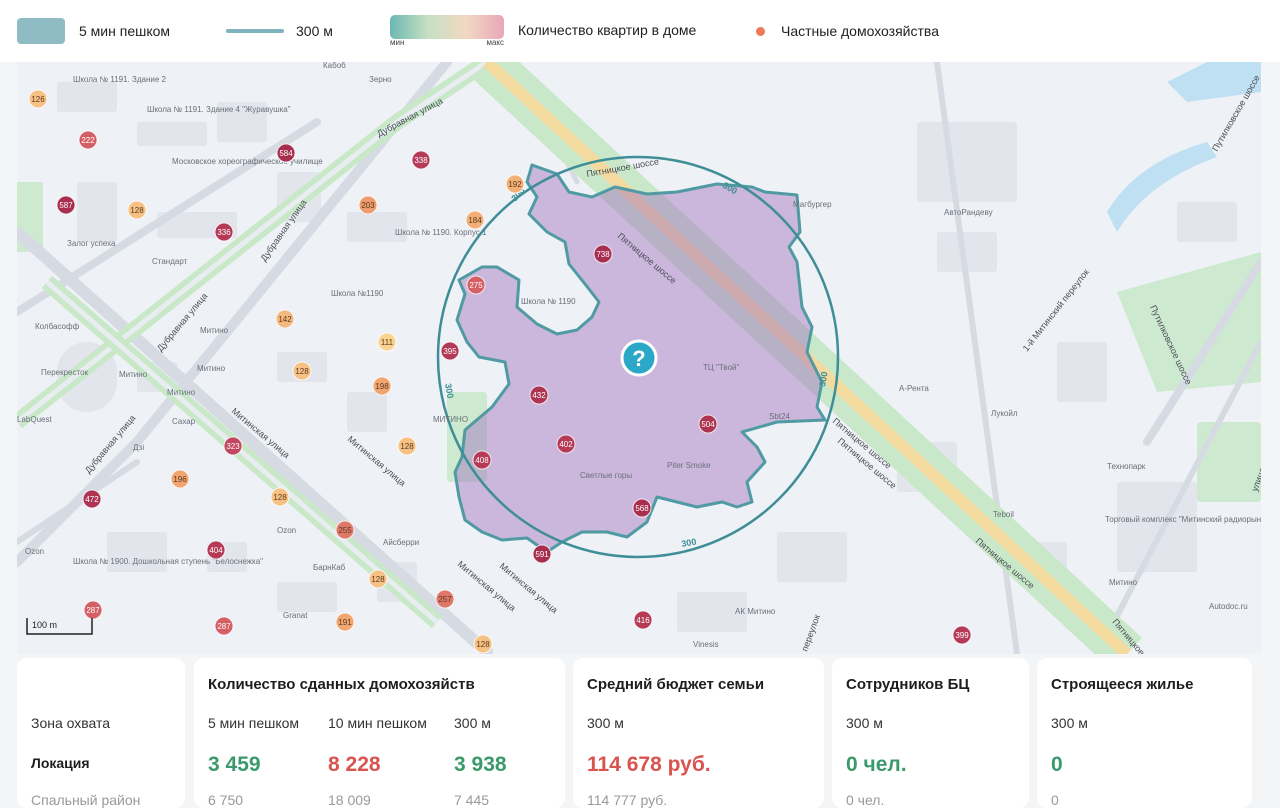  I want to click on badge-value: 432, so click(539, 395).